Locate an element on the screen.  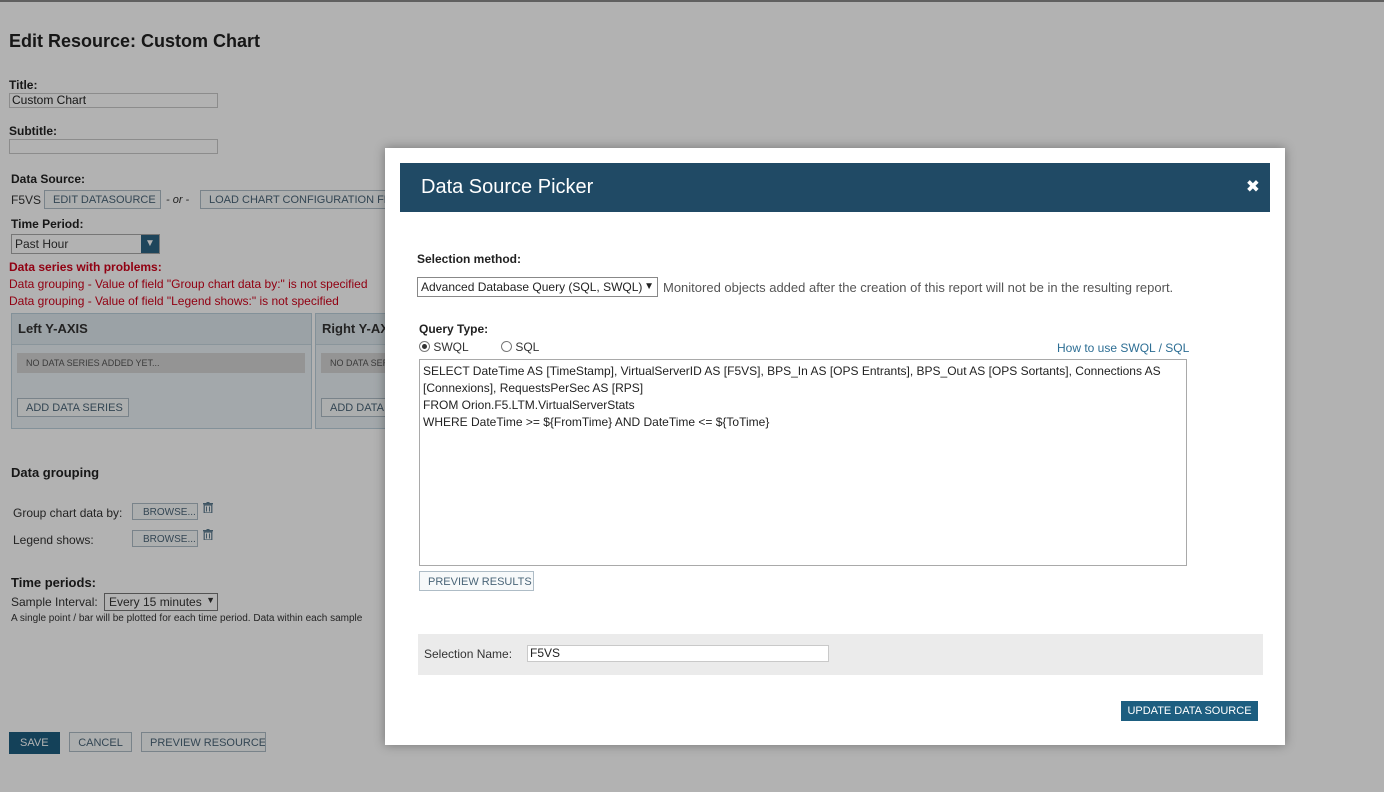
selection-name-bar: Selection Name: F5VS is located at coordinates (840, 654).